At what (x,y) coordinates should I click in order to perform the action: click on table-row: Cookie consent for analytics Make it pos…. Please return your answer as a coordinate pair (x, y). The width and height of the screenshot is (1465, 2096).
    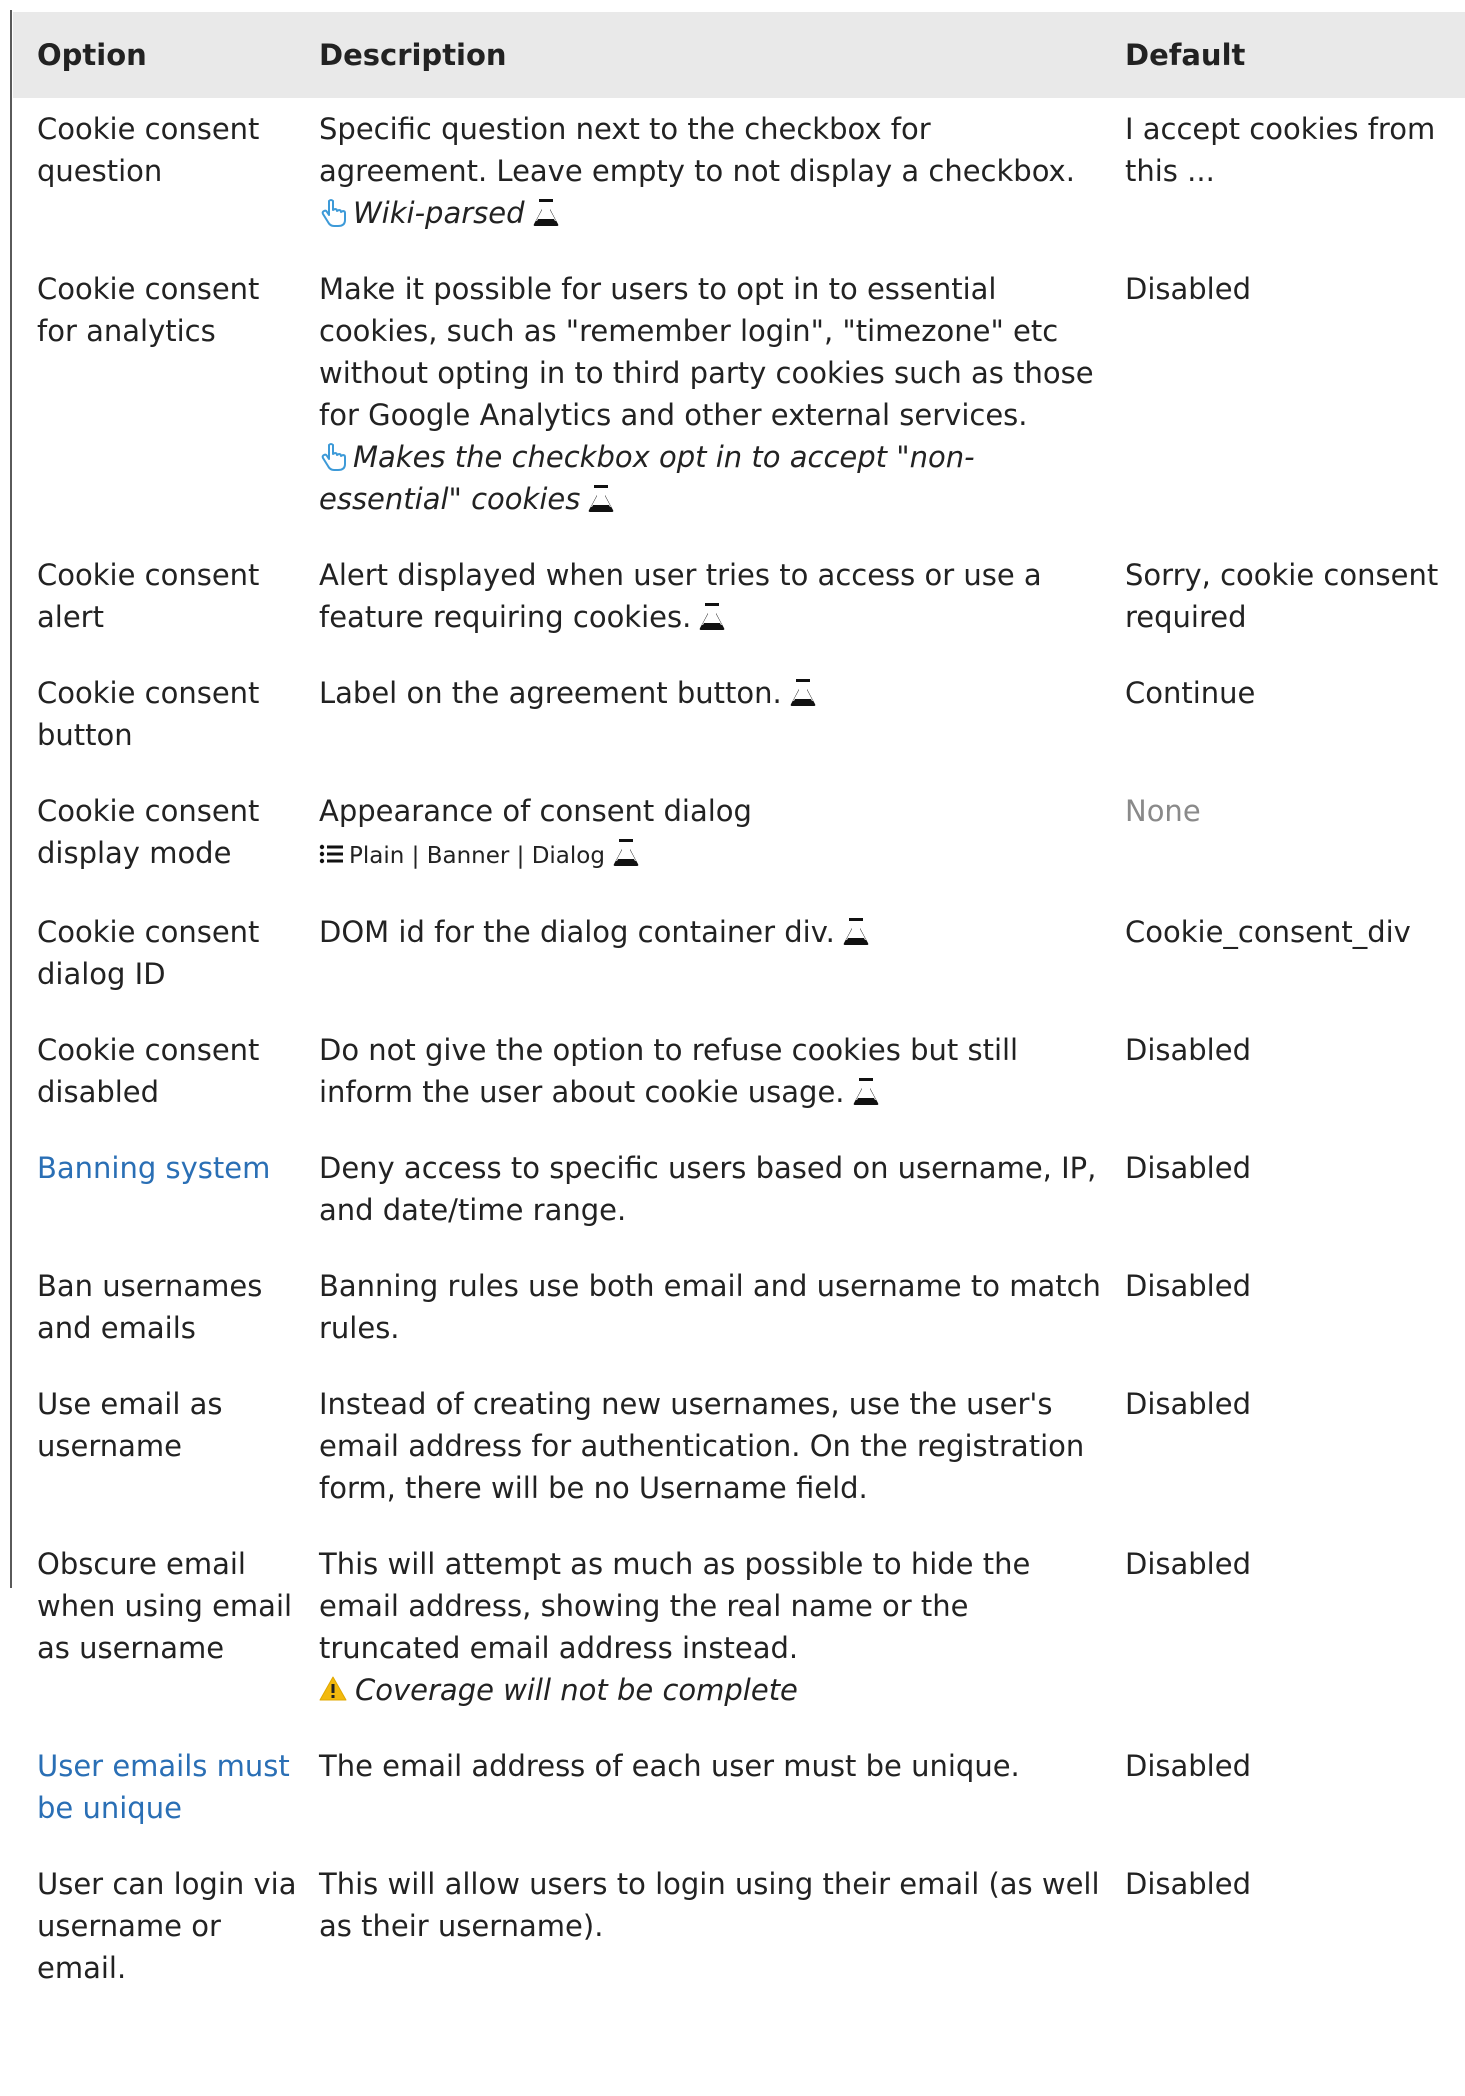
    Looking at the image, I should click on (739, 401).